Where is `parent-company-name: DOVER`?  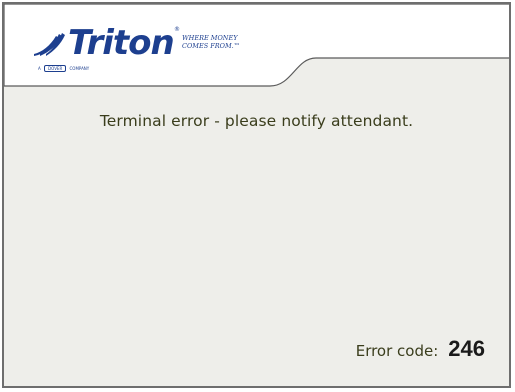 parent-company-name: DOVER is located at coordinates (55, 68).